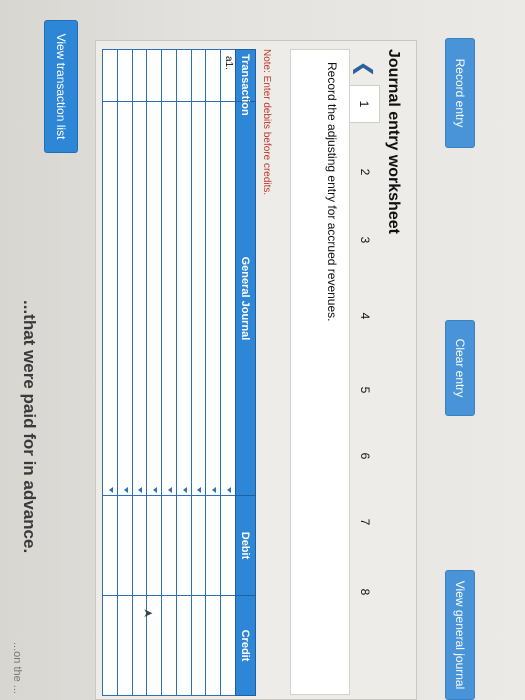 This screenshot has height=700, width=525. What do you see at coordinates (61, 86) in the screenshot?
I see `view-transaction-list-button: View transaction list` at bounding box center [61, 86].